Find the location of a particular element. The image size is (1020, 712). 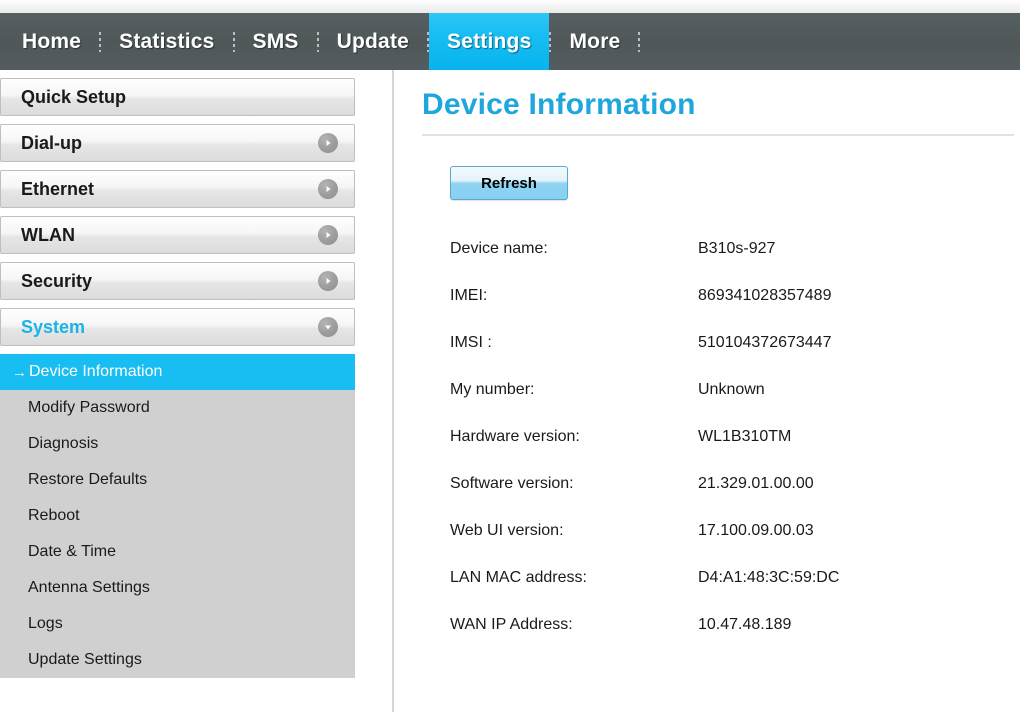

sidebar-group-label: Quick Setup is located at coordinates (74, 96).